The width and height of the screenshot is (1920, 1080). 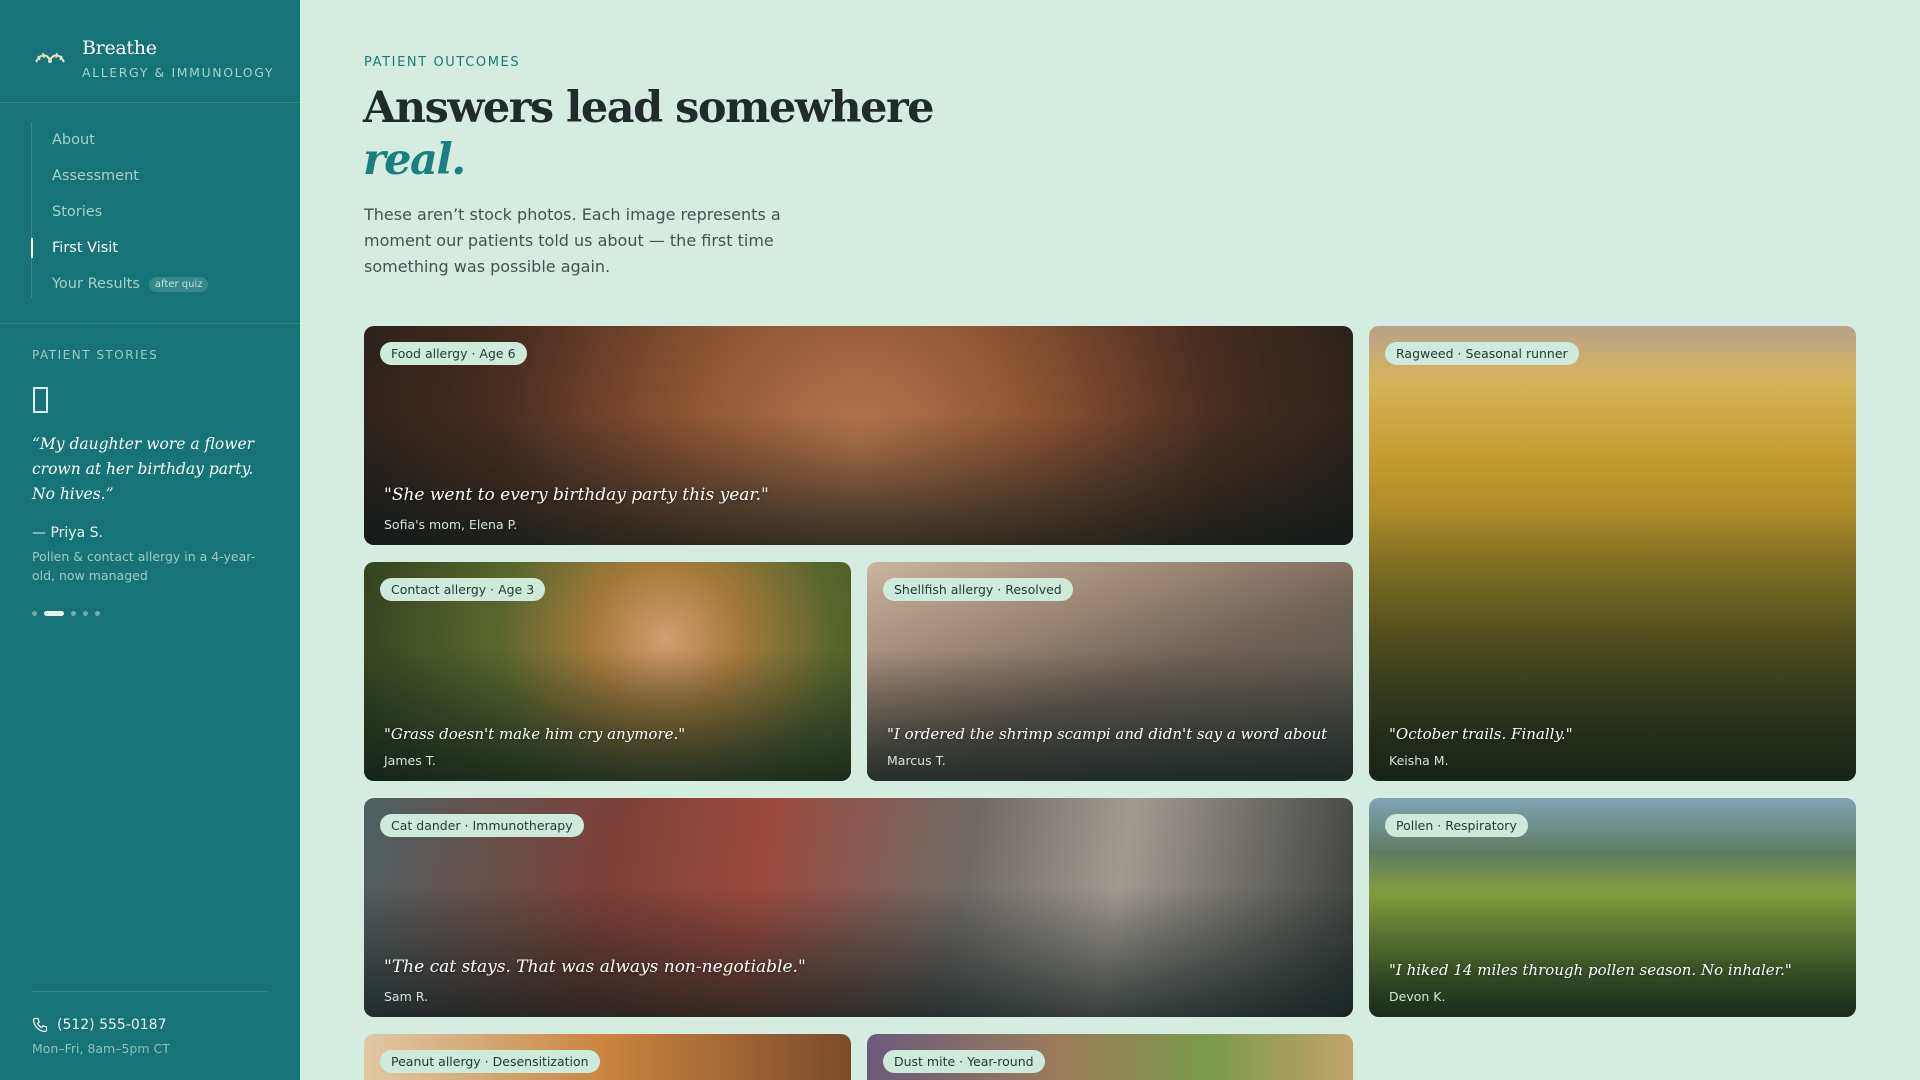 What do you see at coordinates (414, 160) in the screenshot?
I see `page-title-accent: real.` at bounding box center [414, 160].